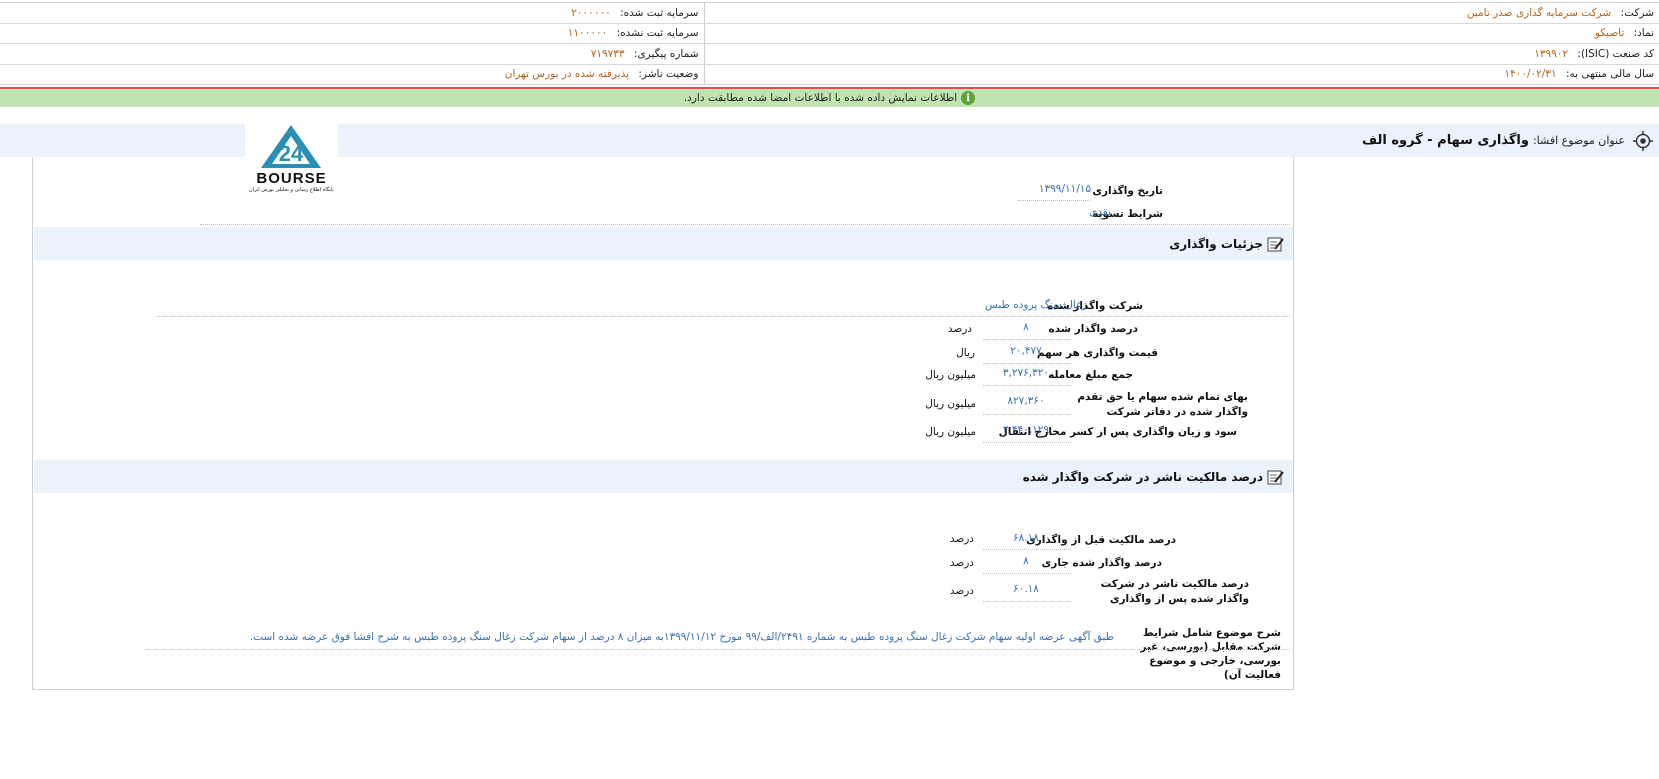 The width and height of the screenshot is (1659, 779). Describe the element at coordinates (659, 12) in the screenshot. I see `registered-capital-label: سرمایه ثبت شده:` at that location.